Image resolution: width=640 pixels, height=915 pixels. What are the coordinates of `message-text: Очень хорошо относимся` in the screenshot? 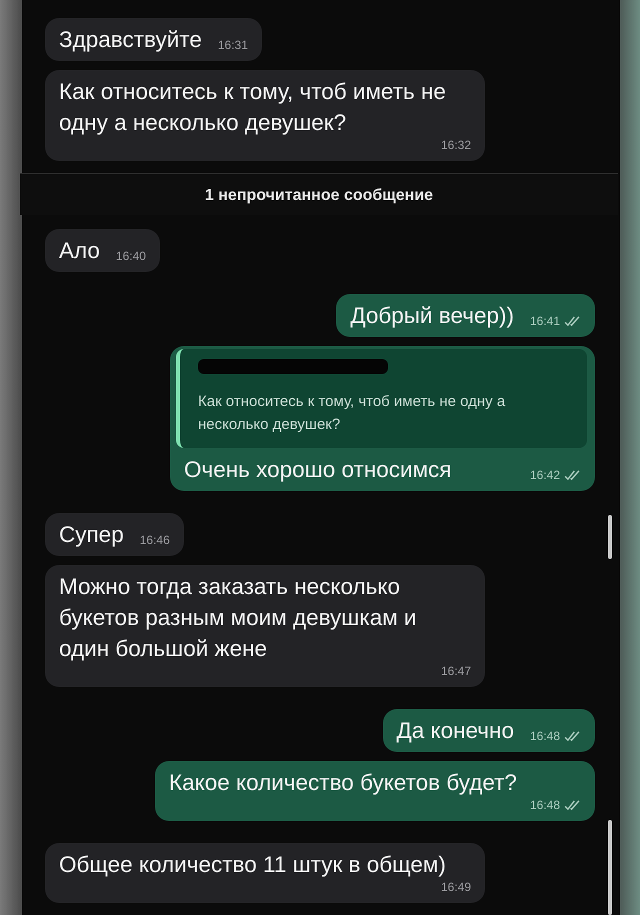 It's located at (318, 470).